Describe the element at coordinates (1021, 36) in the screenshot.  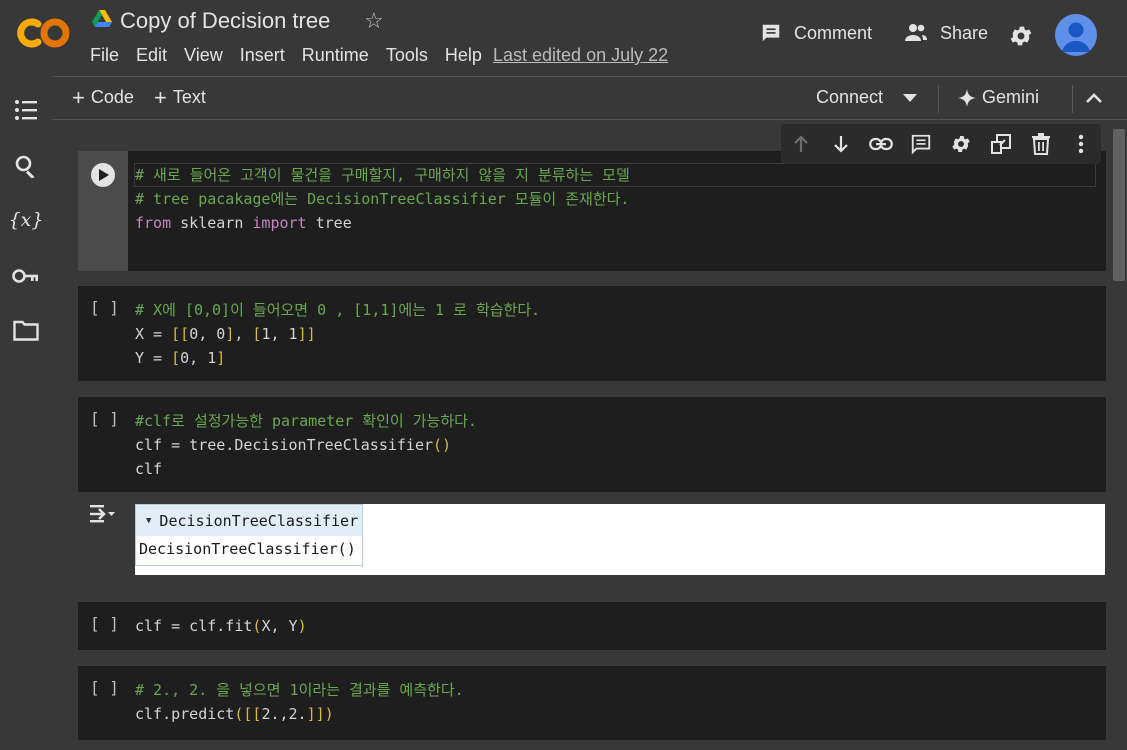
I see `settings-gear-icon` at that location.